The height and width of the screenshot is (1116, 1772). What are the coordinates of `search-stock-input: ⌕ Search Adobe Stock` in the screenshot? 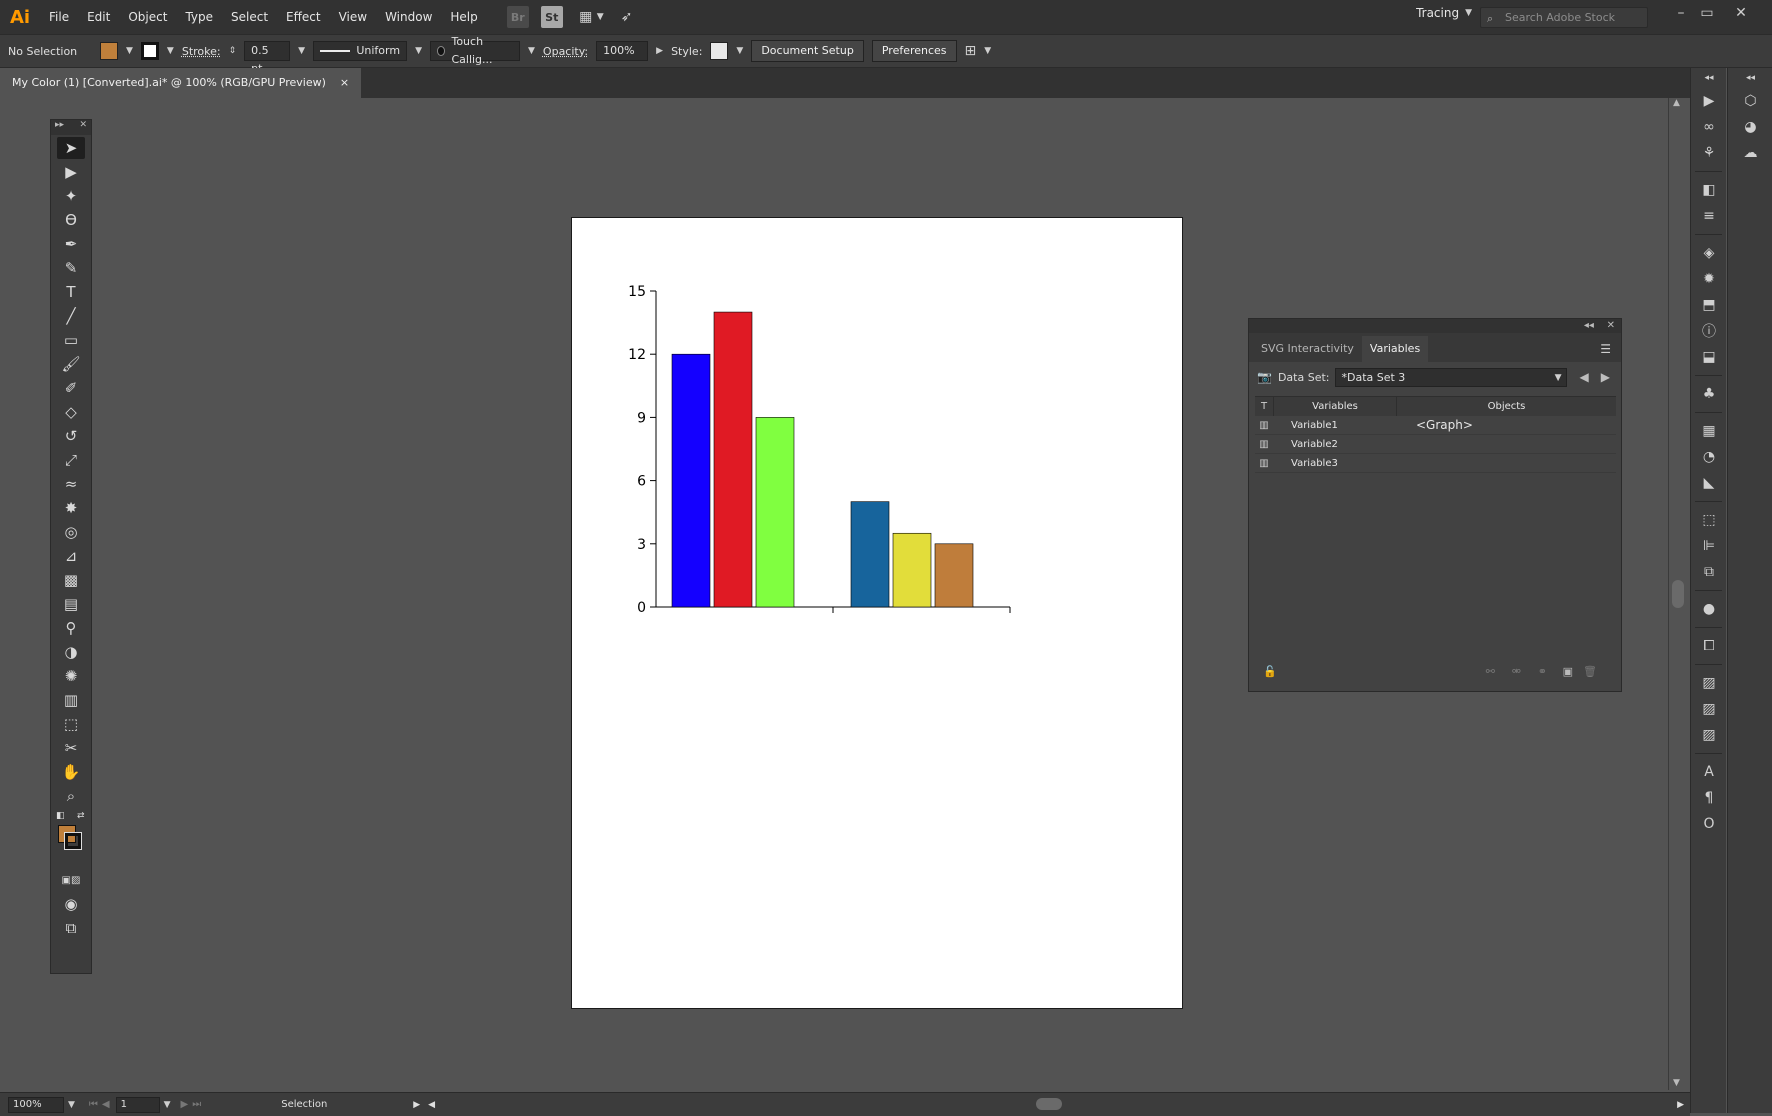 It's located at (1564, 17).